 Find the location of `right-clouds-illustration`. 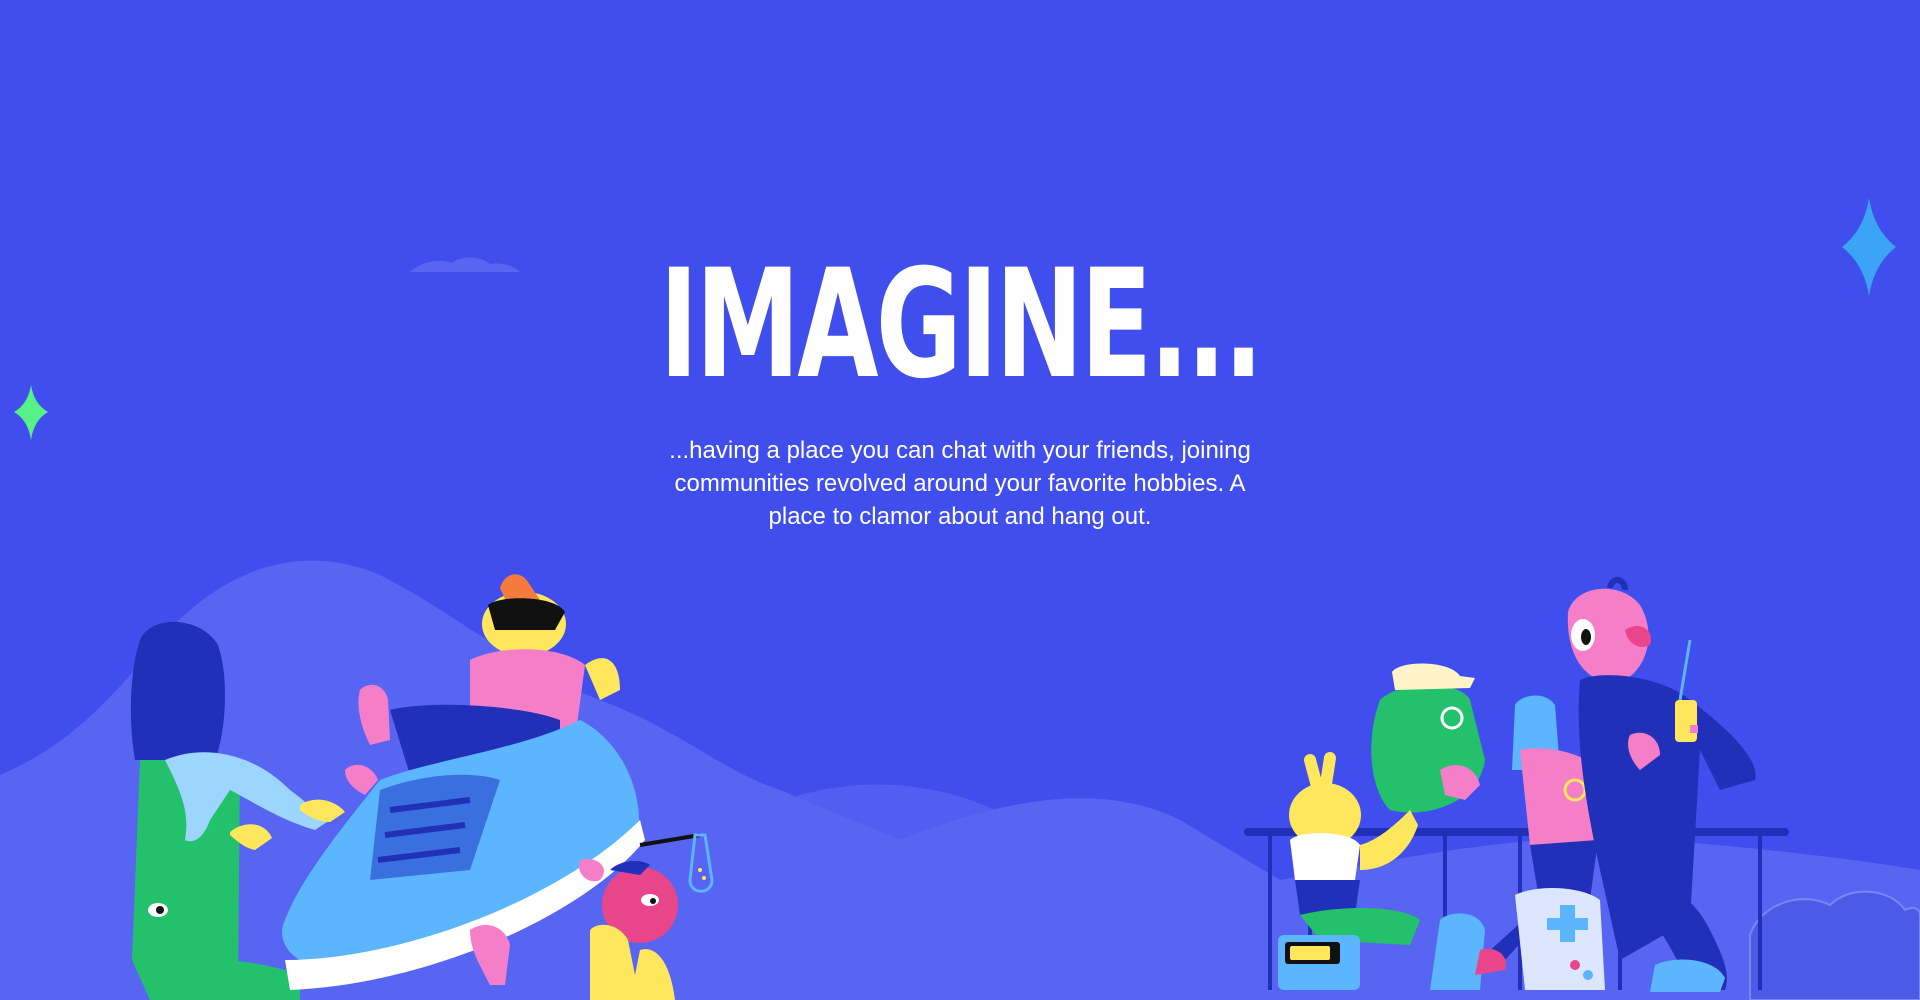

right-clouds-illustration is located at coordinates (1834, 945).